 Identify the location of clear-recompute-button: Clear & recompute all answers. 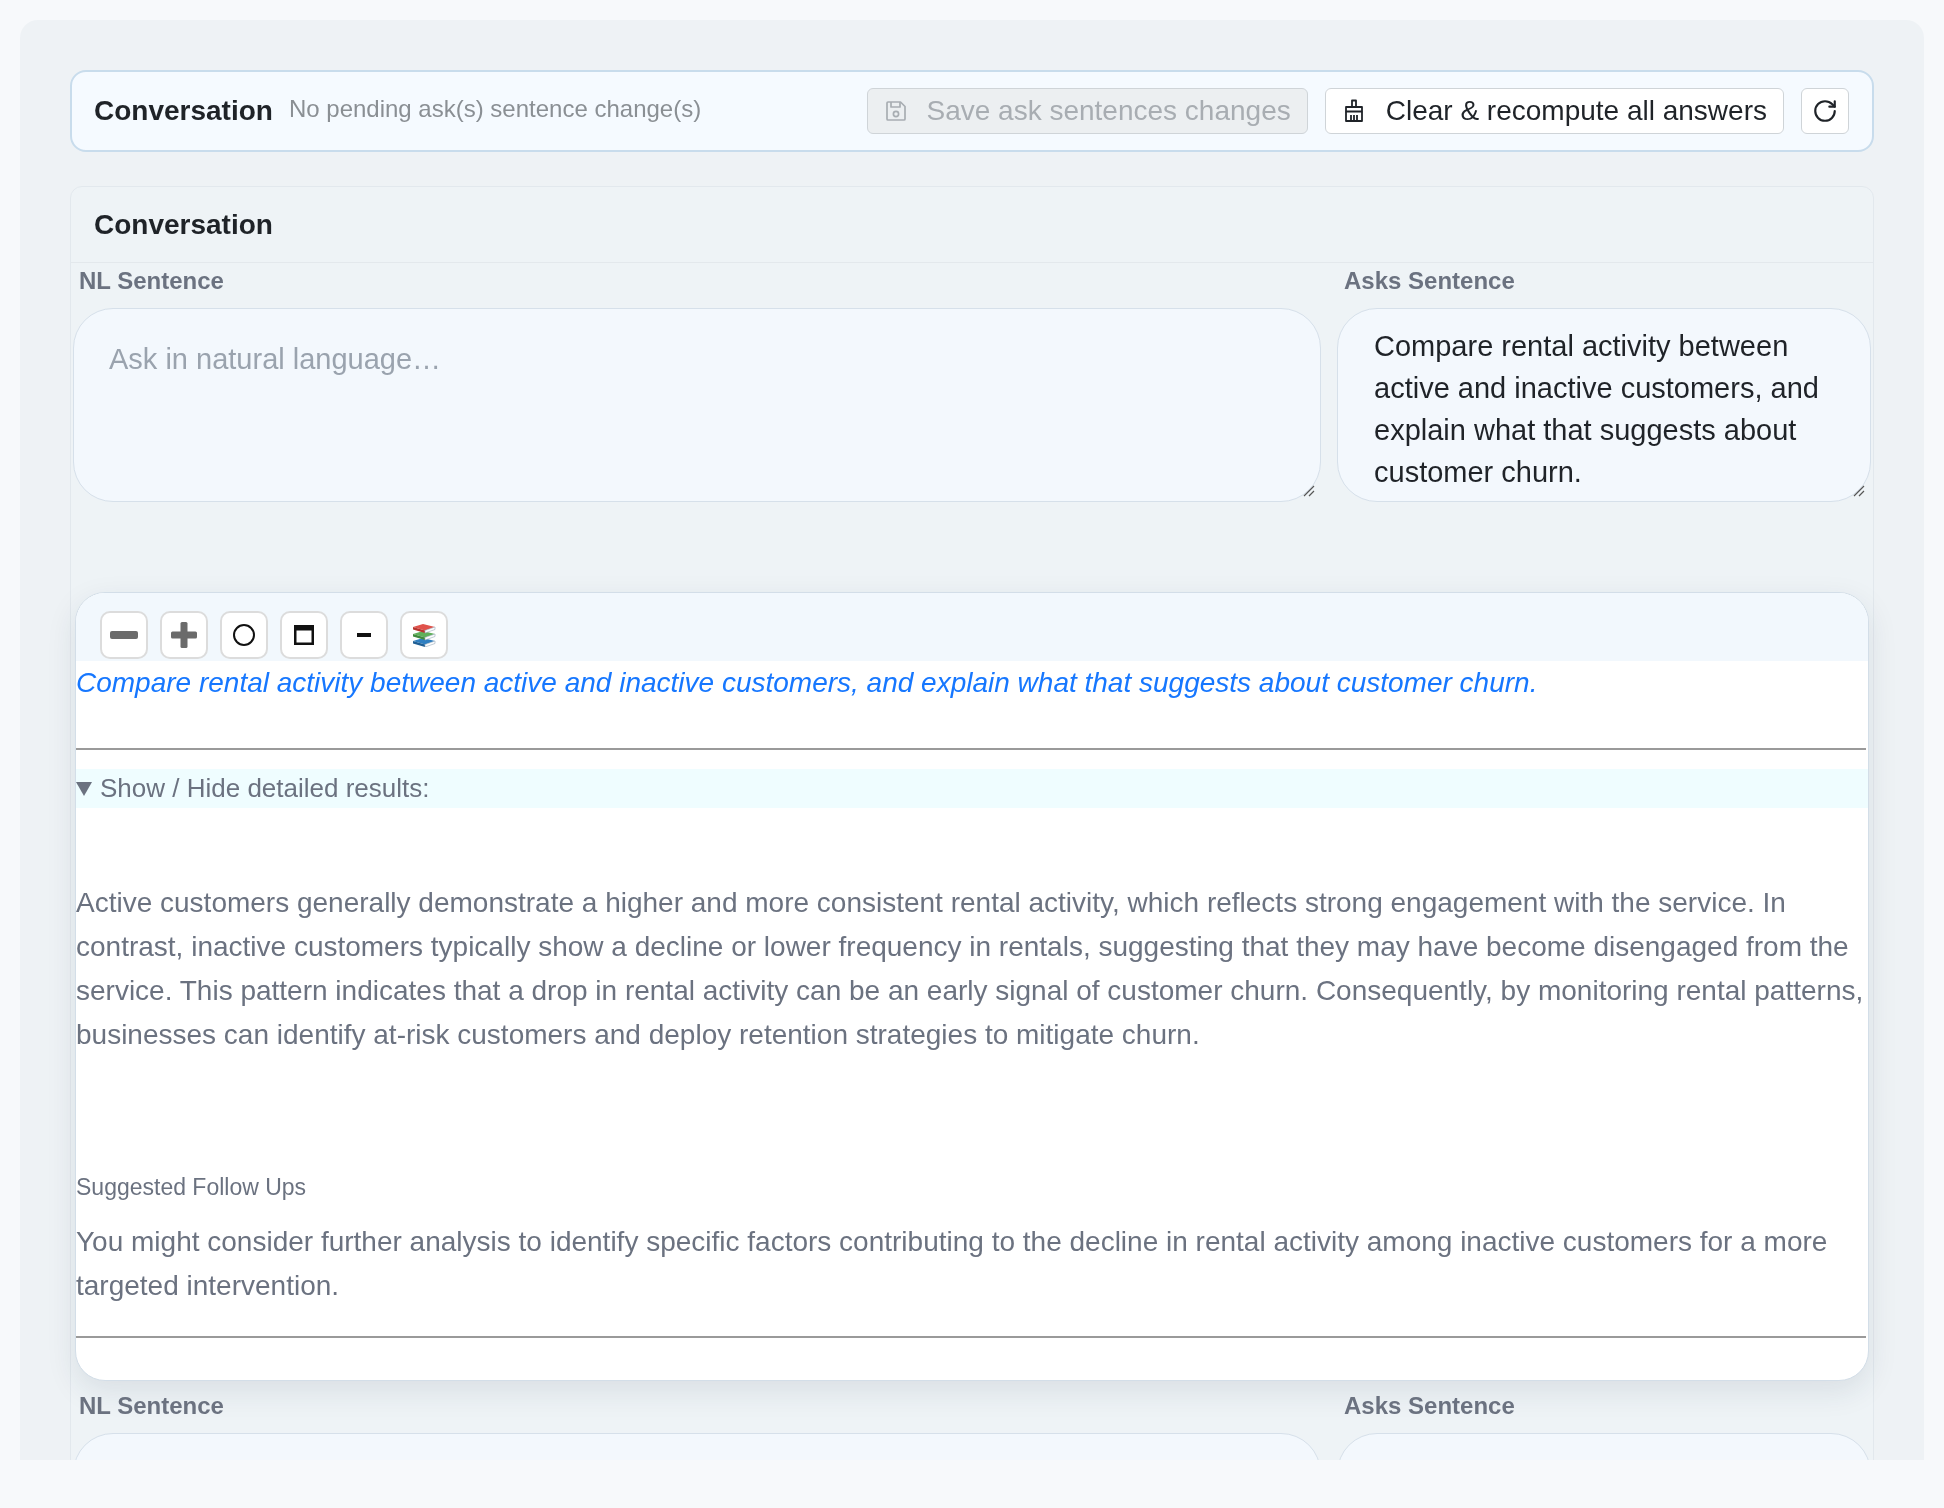
(1554, 111).